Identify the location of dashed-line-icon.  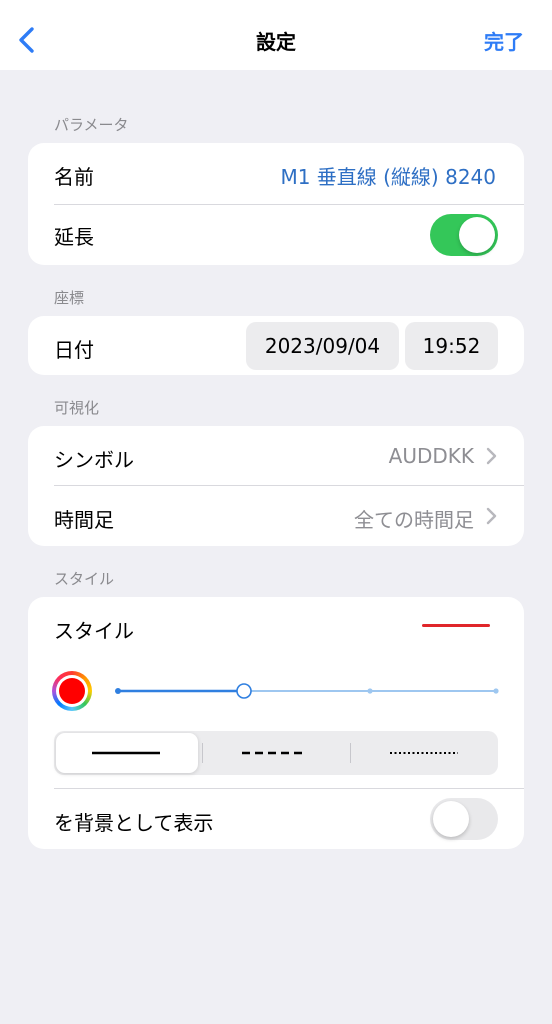
(274, 753).